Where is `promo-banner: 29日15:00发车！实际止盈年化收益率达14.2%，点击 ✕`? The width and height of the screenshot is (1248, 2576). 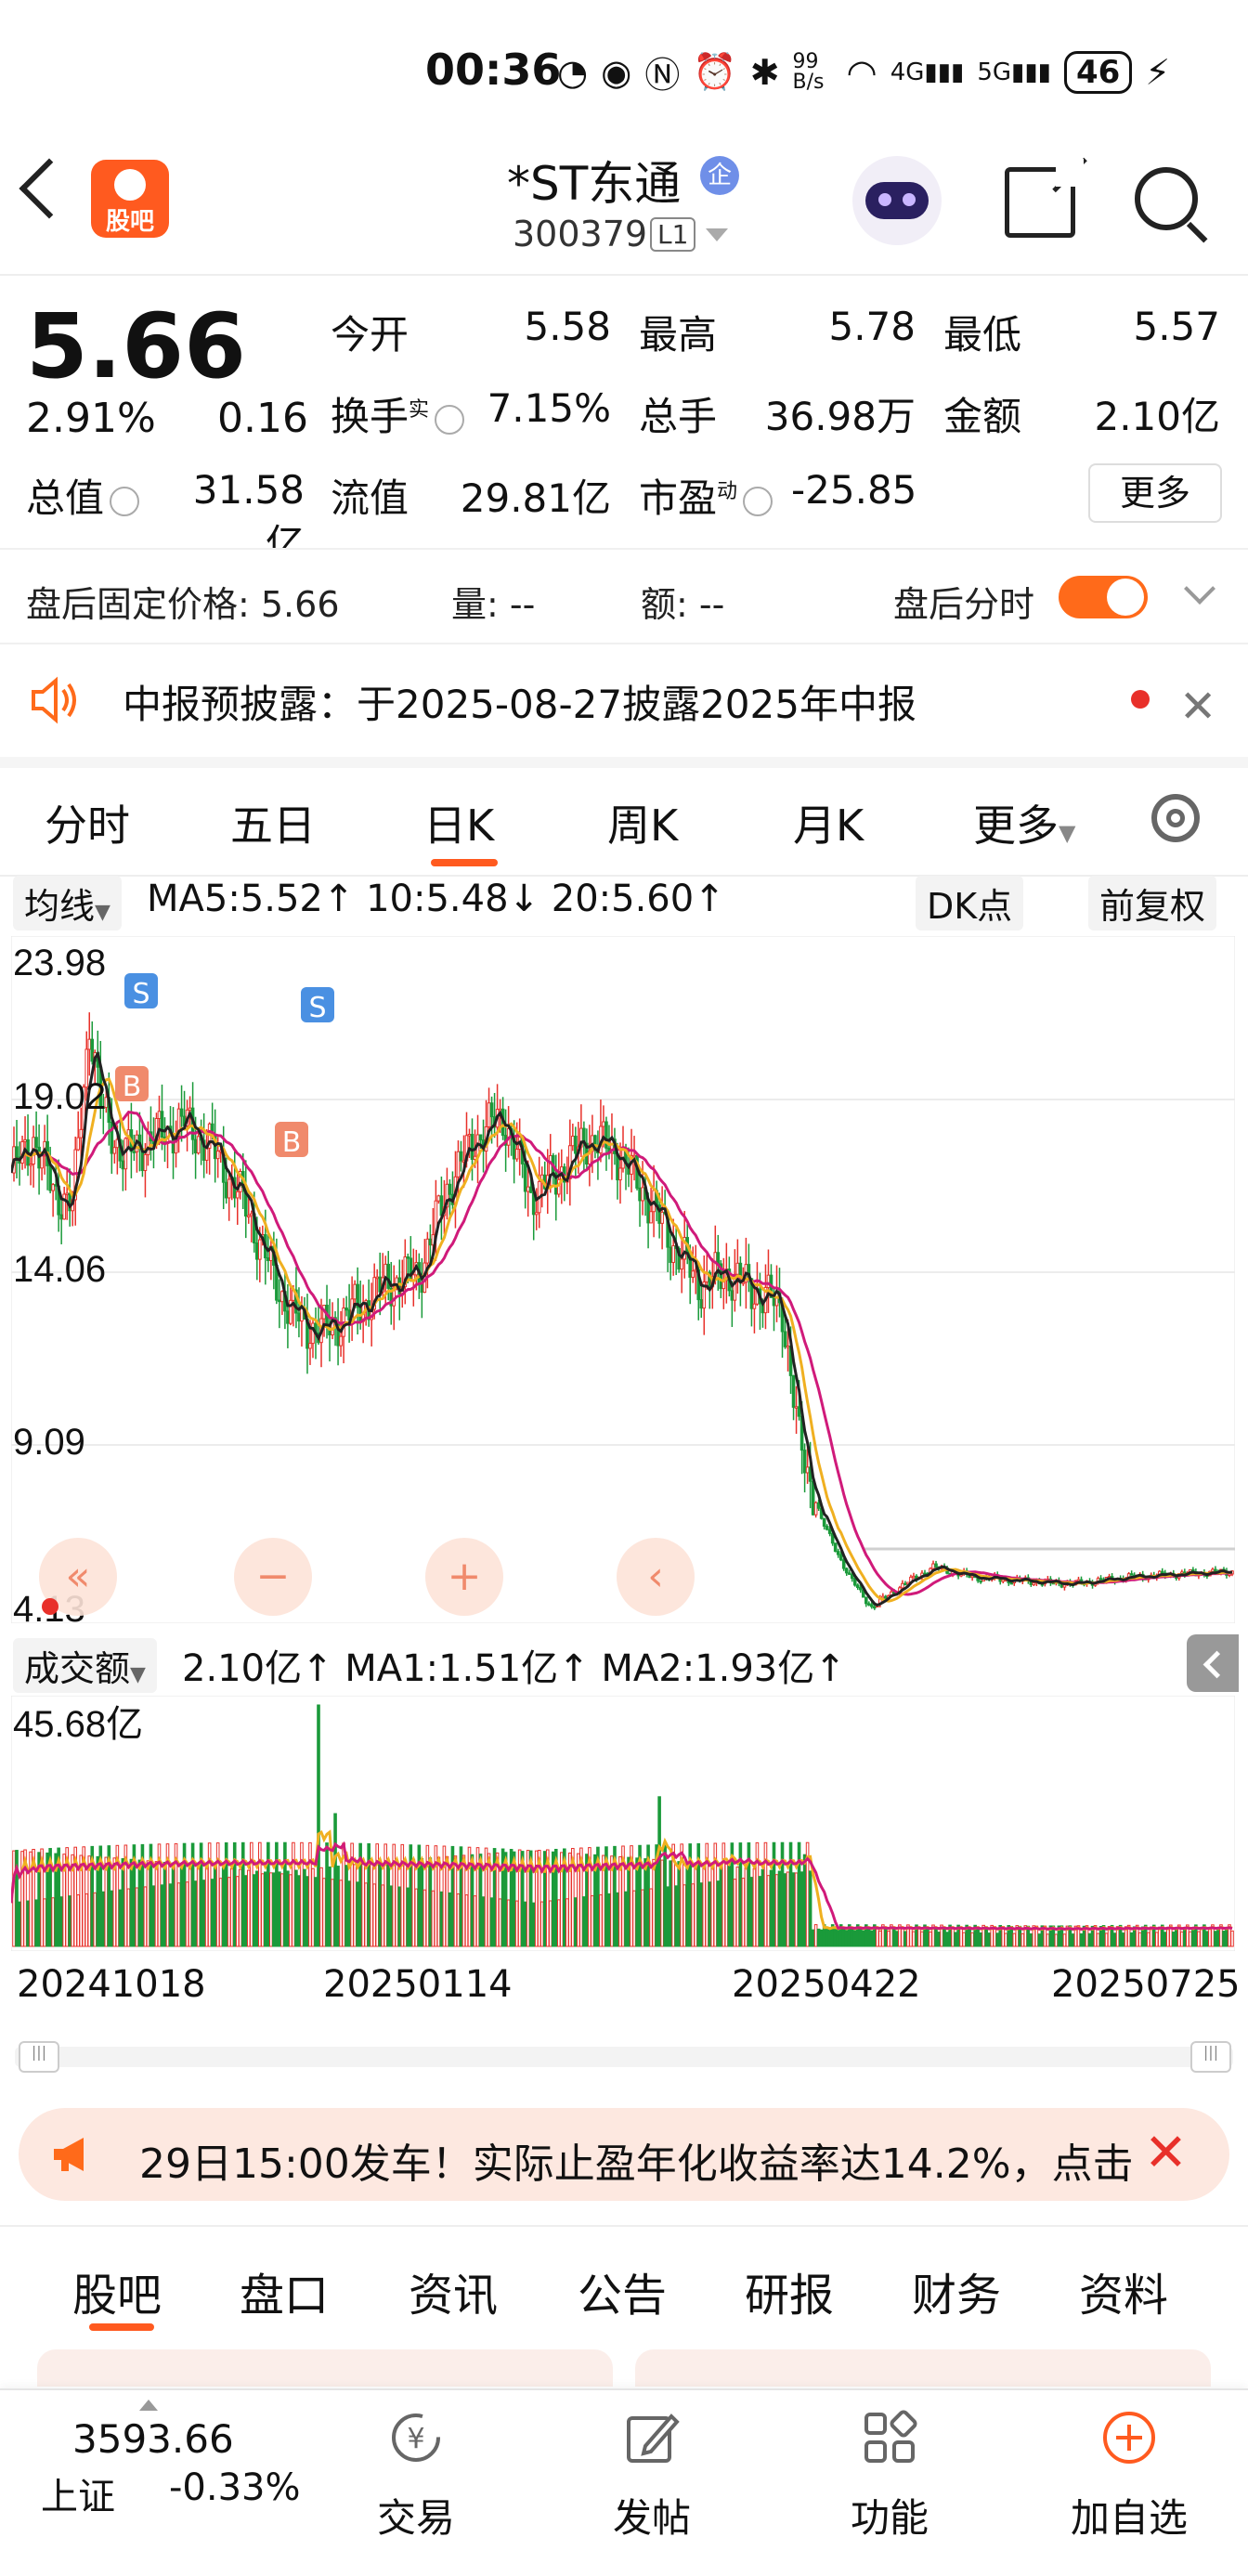
promo-banner: 29日15:00发车！实际止盈年化收益率达14.2%，点击 ✕ is located at coordinates (624, 2155).